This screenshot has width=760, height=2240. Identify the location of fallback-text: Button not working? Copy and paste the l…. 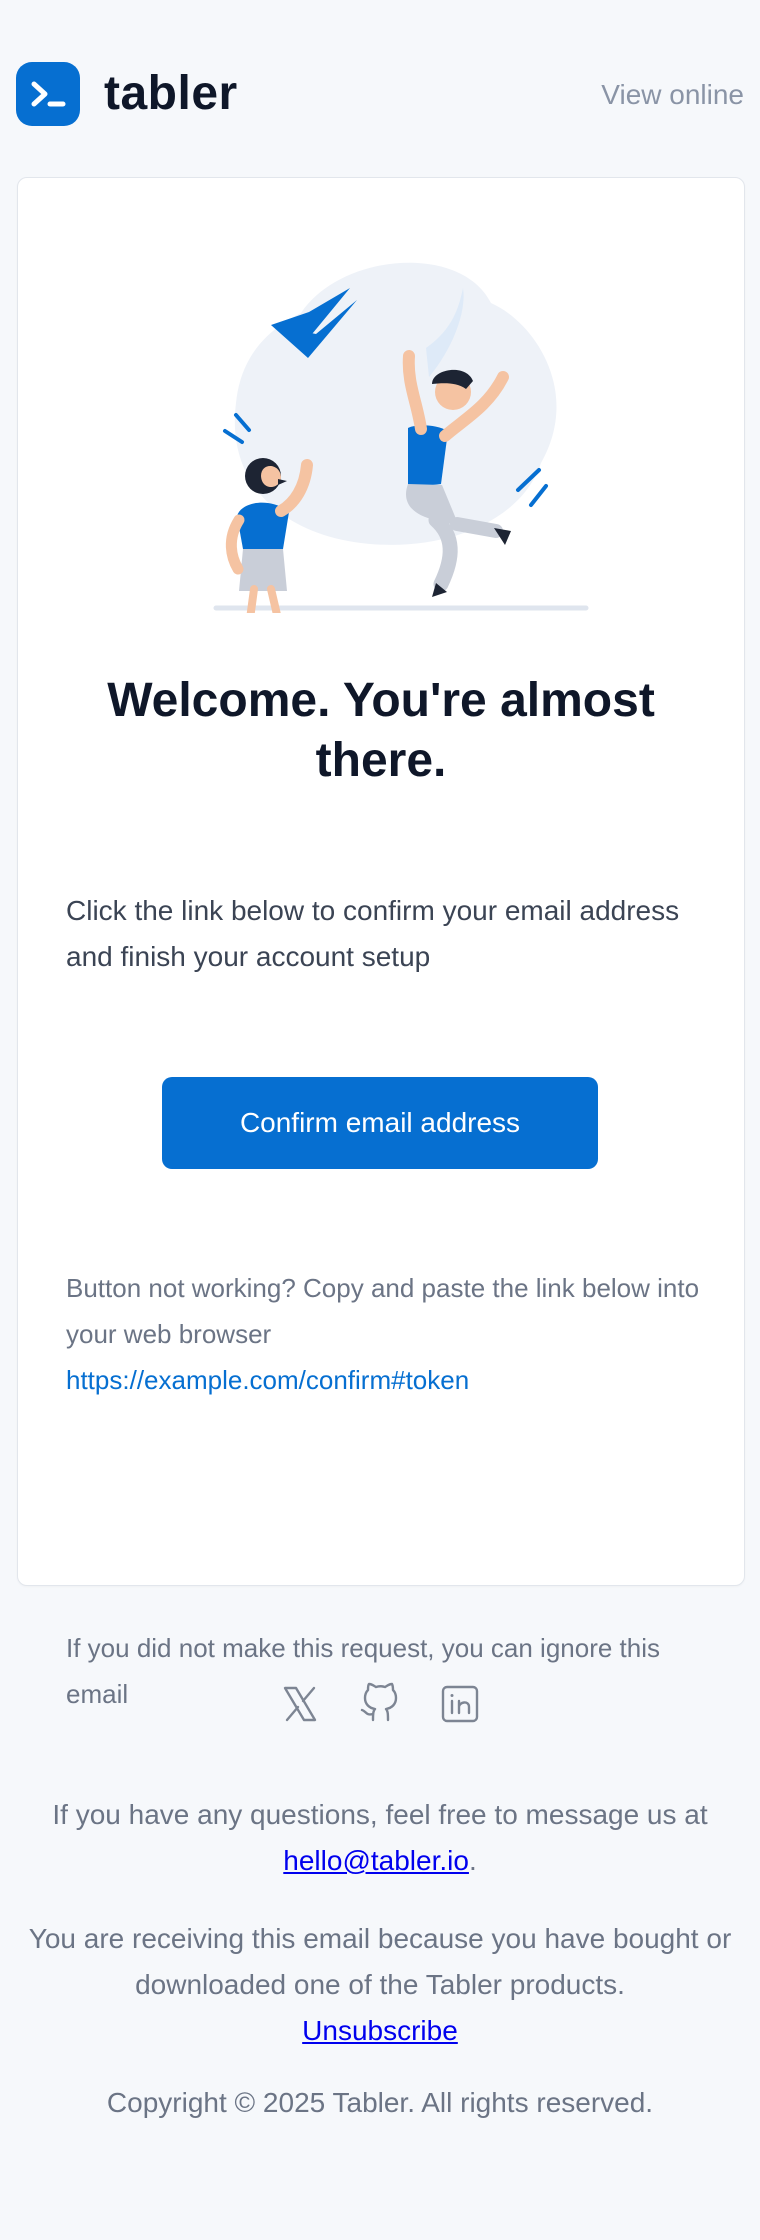
(383, 1311).